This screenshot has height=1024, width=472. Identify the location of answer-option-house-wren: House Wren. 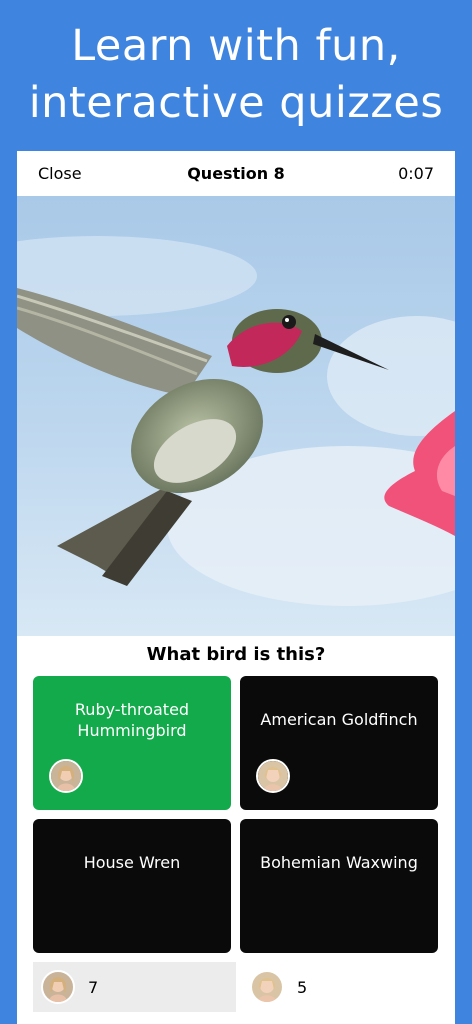
(132, 886).